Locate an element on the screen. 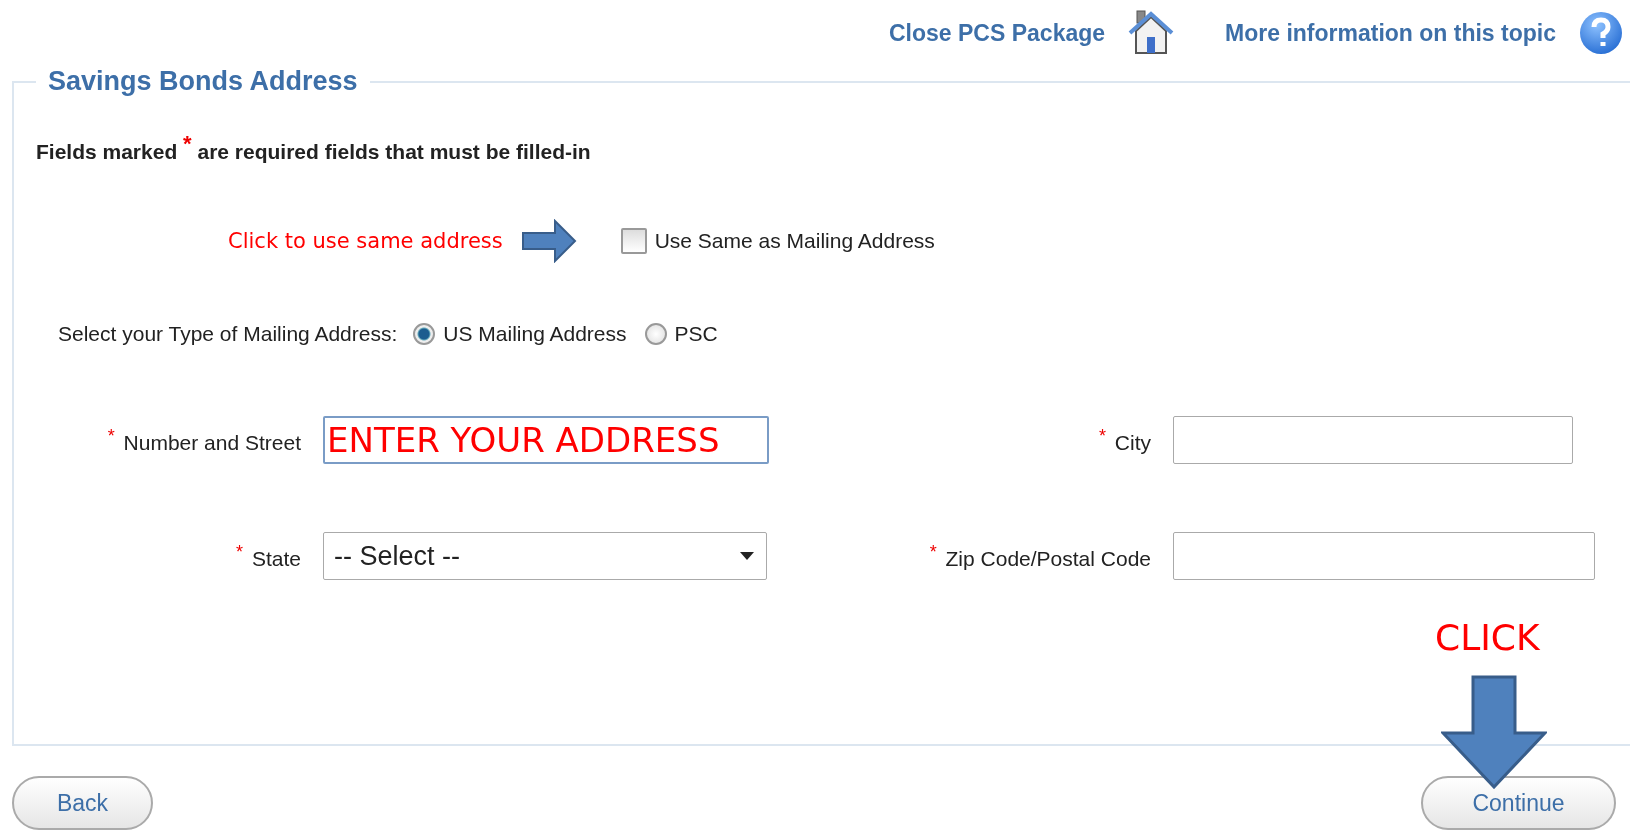 The image size is (1630, 833). down-arrow-icon is located at coordinates (1494, 732).